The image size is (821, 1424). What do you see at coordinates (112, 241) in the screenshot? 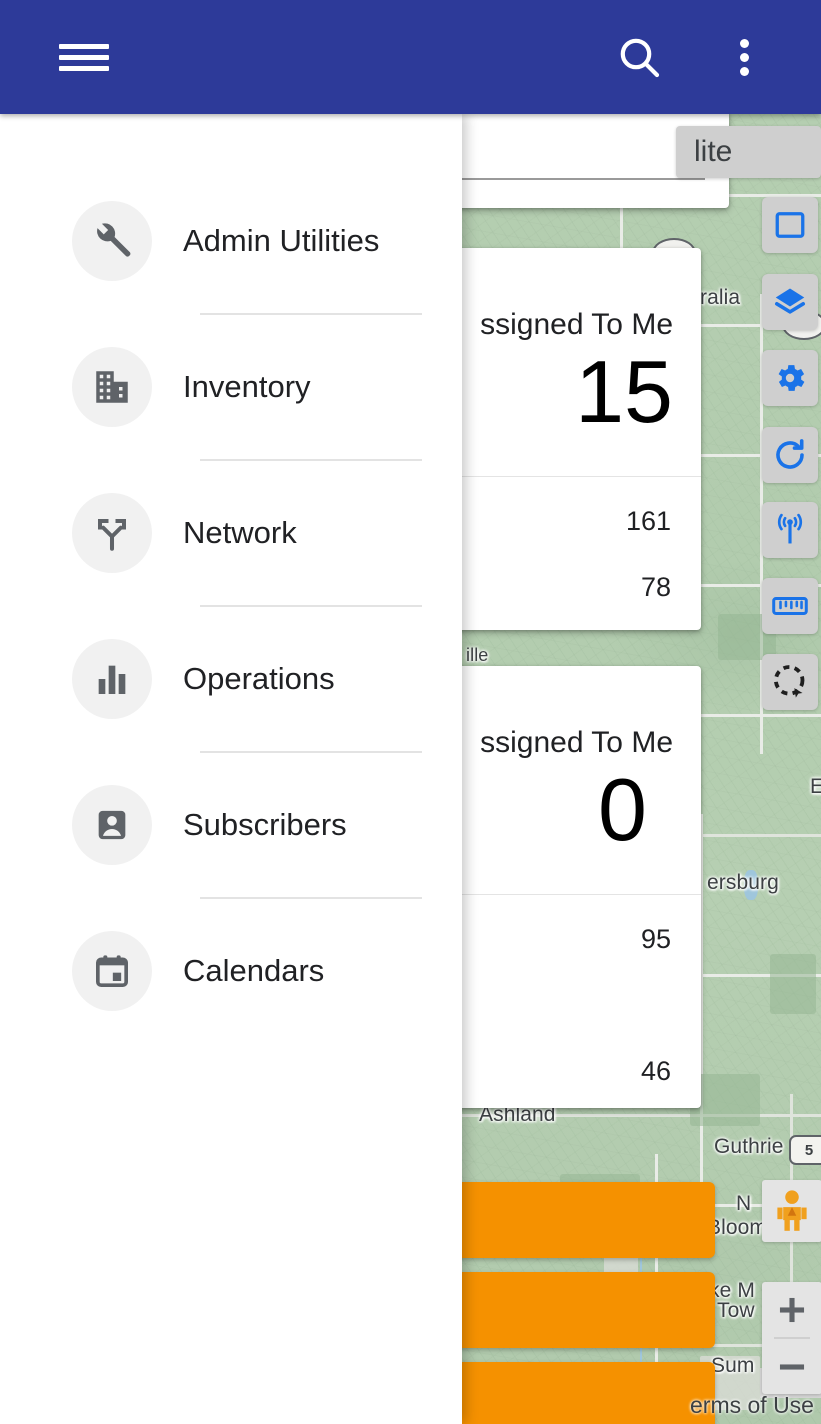
I see `wrench-icon` at bounding box center [112, 241].